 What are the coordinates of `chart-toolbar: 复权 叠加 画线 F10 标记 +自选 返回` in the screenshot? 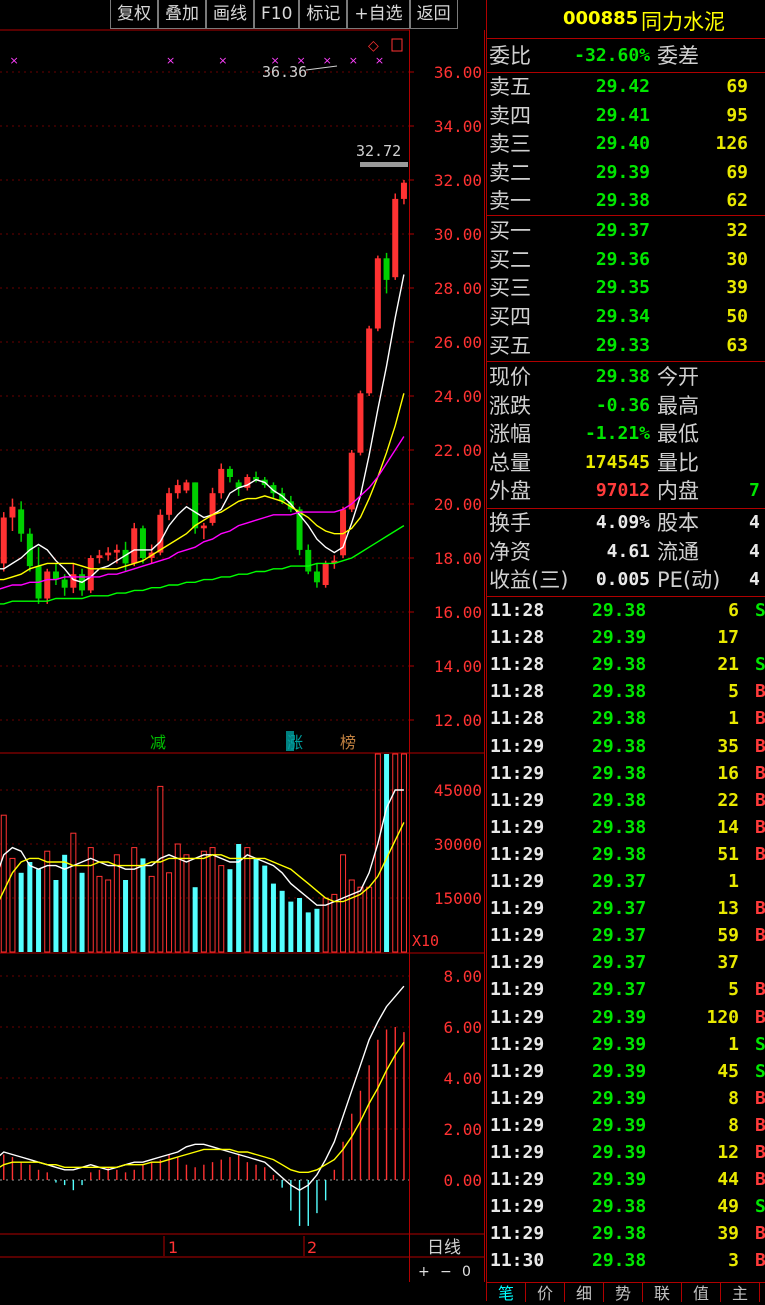 It's located at (284, 15).